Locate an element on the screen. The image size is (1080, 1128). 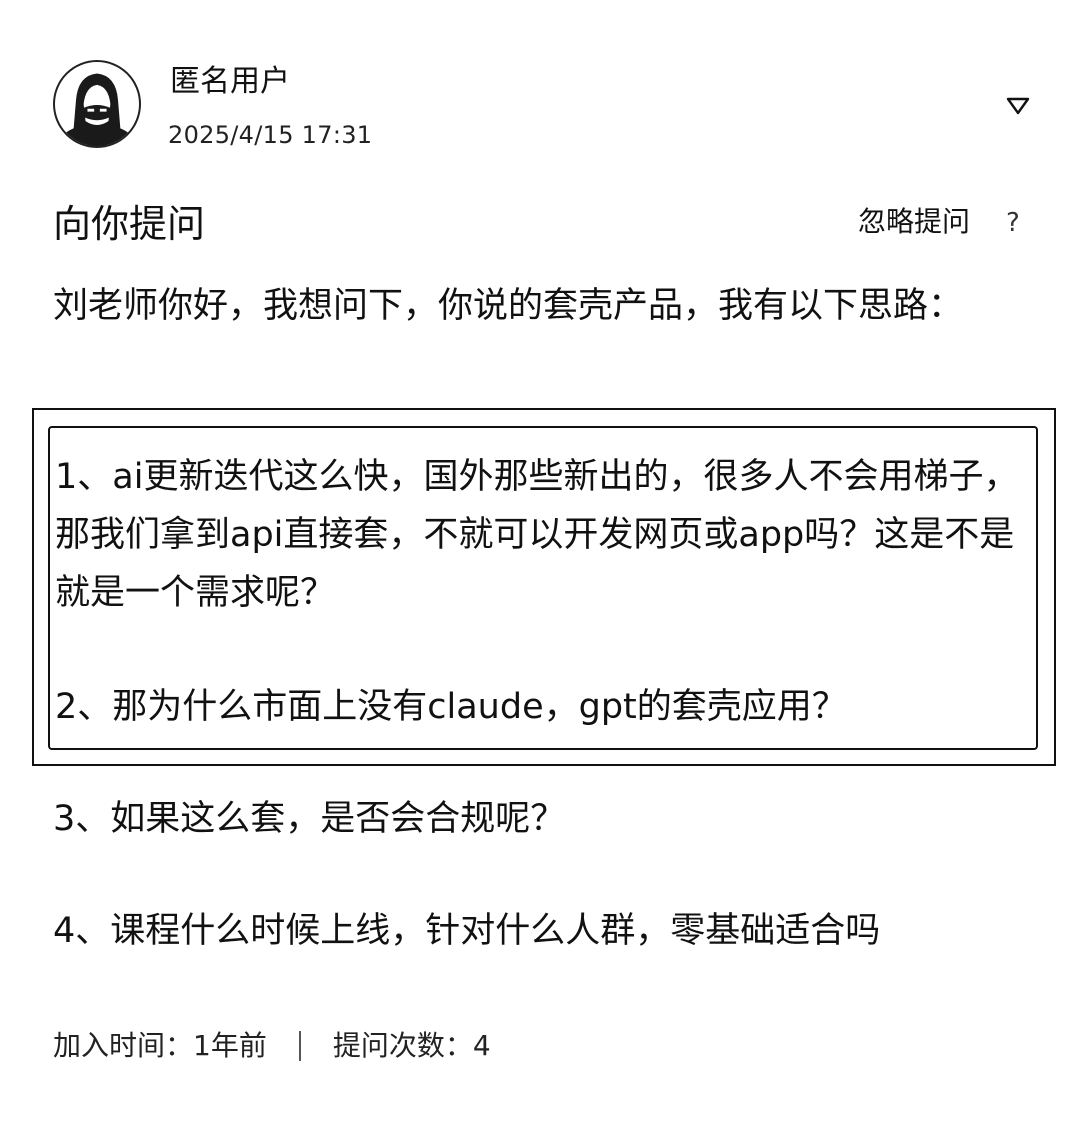
ignore-question-button: 忽略提问 is located at coordinates (914, 222).